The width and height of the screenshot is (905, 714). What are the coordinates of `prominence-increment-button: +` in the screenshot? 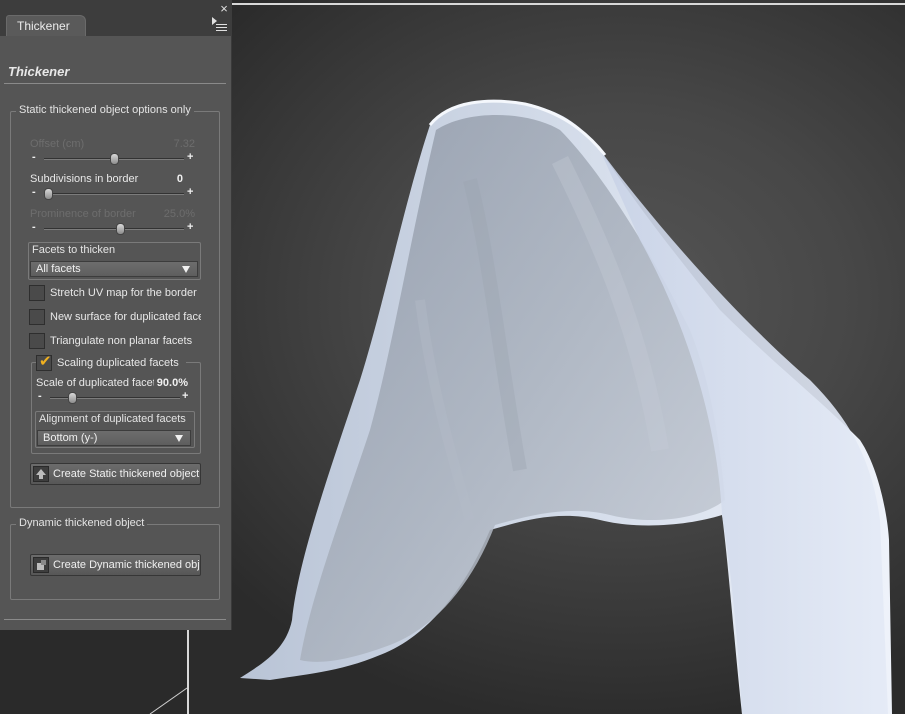 It's located at (190, 227).